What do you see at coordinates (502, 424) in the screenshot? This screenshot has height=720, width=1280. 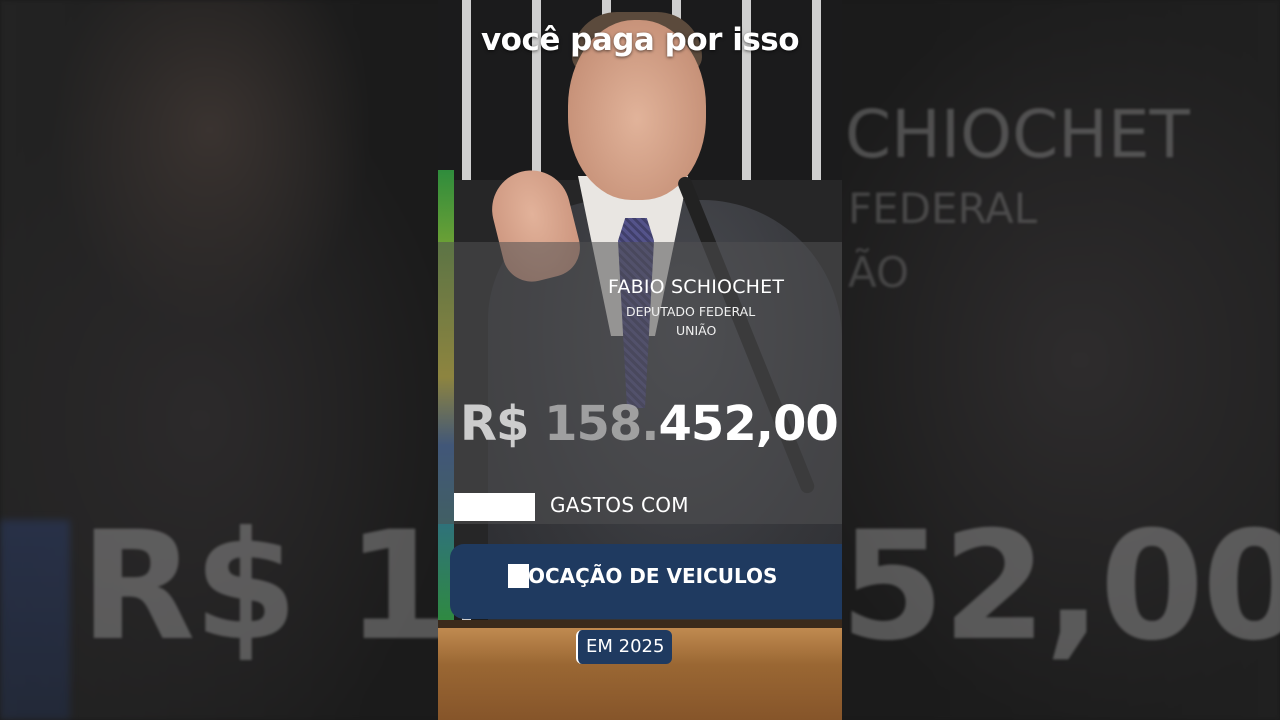 I see `amount-currency: R$` at bounding box center [502, 424].